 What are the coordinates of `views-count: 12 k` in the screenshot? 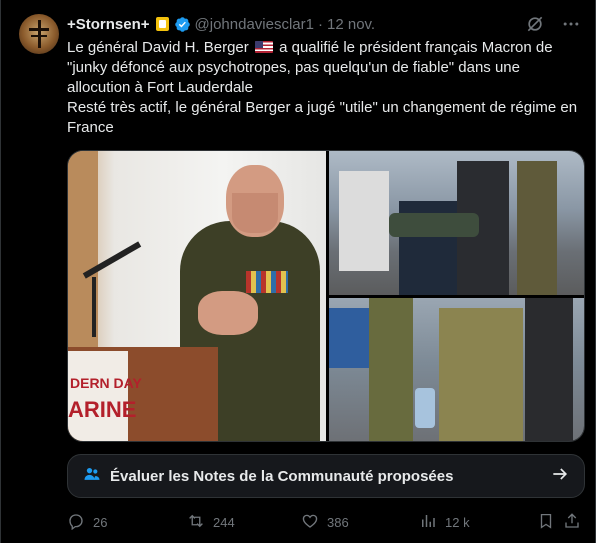 It's located at (457, 522).